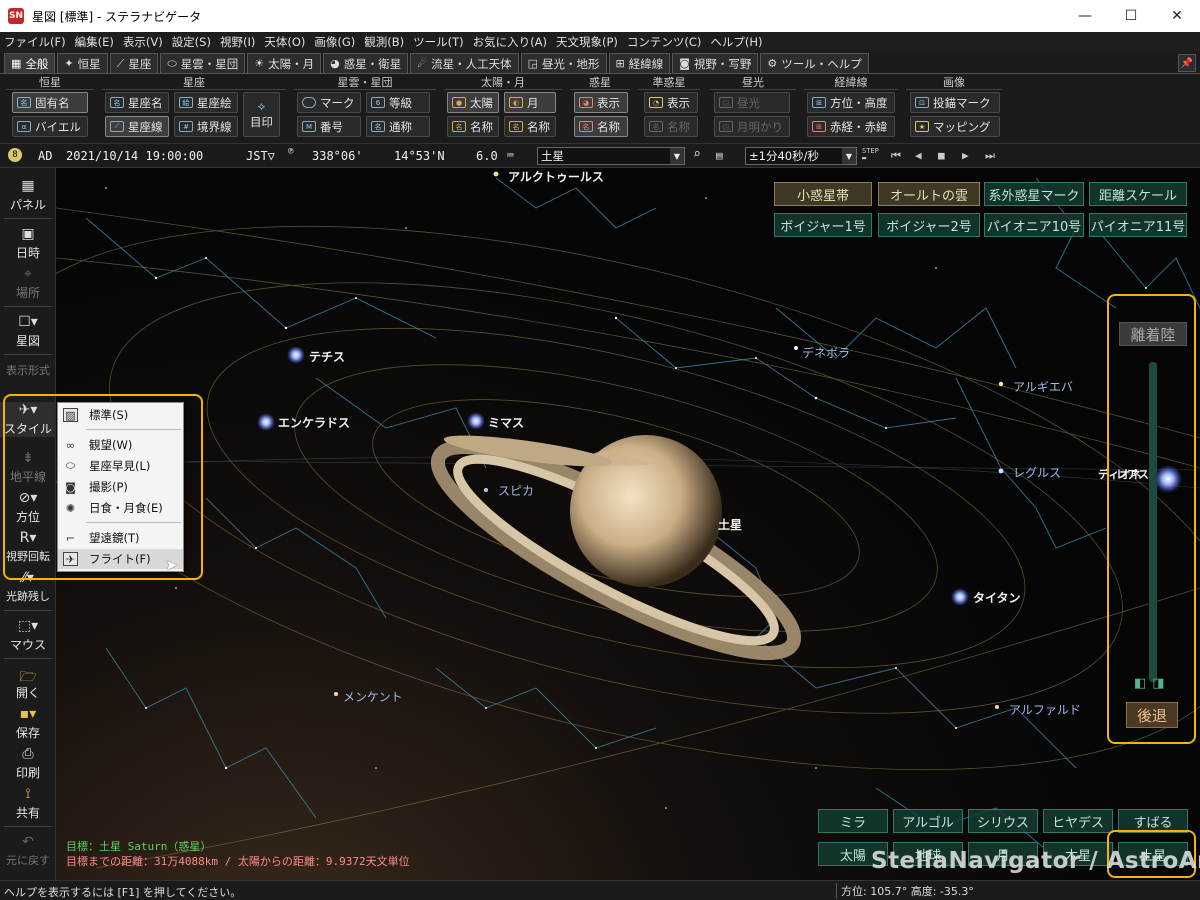  I want to click on play-reverse-icon: ◀, so click(918, 155).